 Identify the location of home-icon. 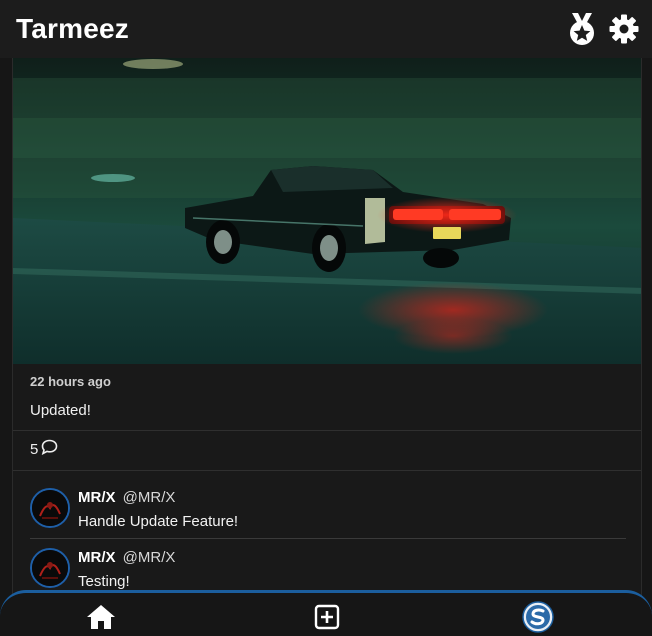
(101, 617).